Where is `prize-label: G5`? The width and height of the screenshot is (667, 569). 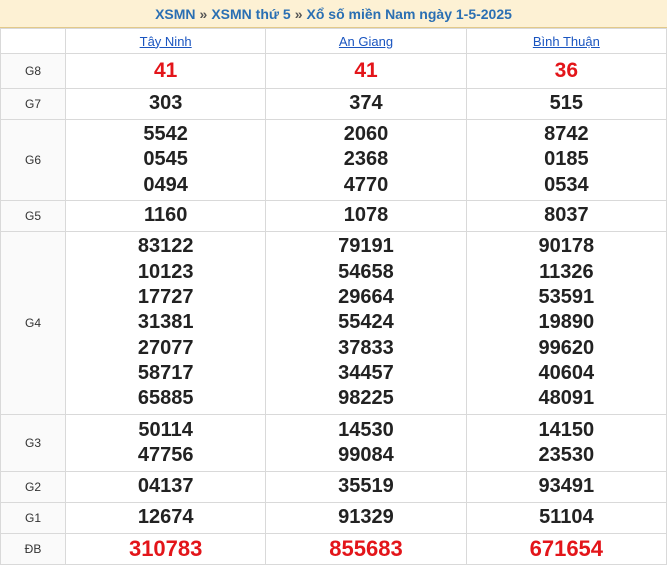 prize-label: G5 is located at coordinates (33, 216).